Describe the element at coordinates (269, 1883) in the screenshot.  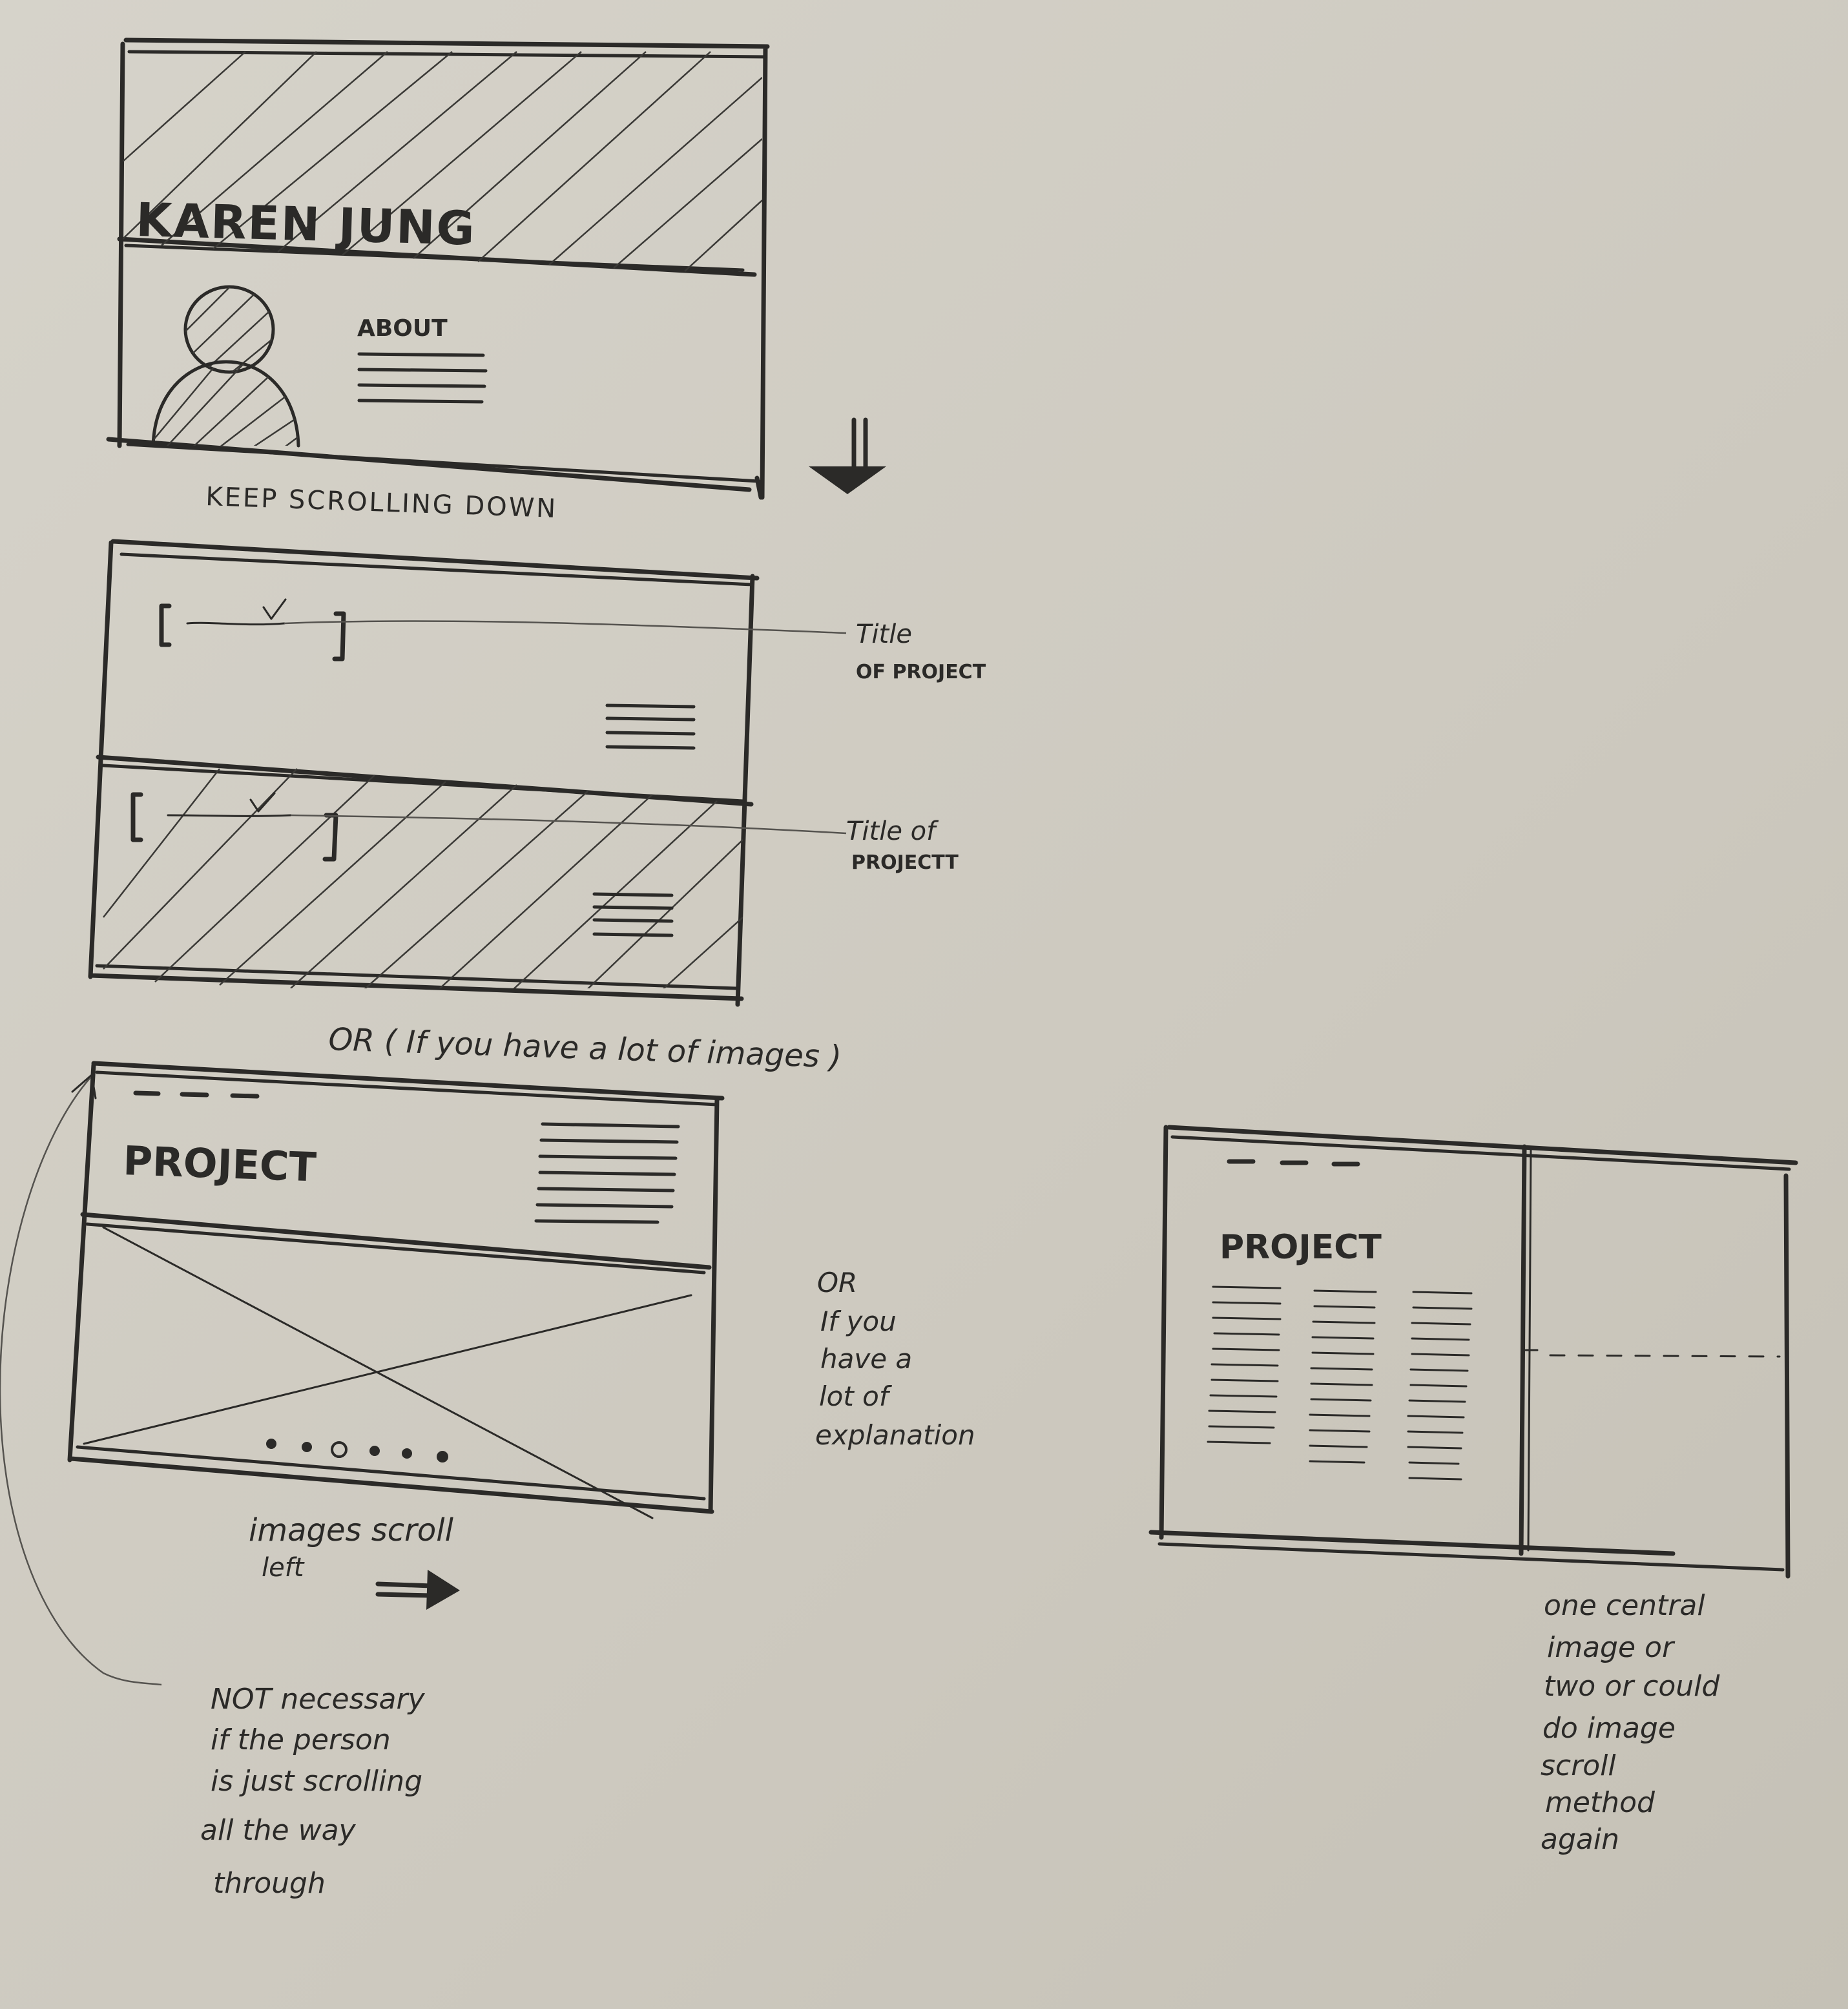
I see `side-note-line5: through` at that location.